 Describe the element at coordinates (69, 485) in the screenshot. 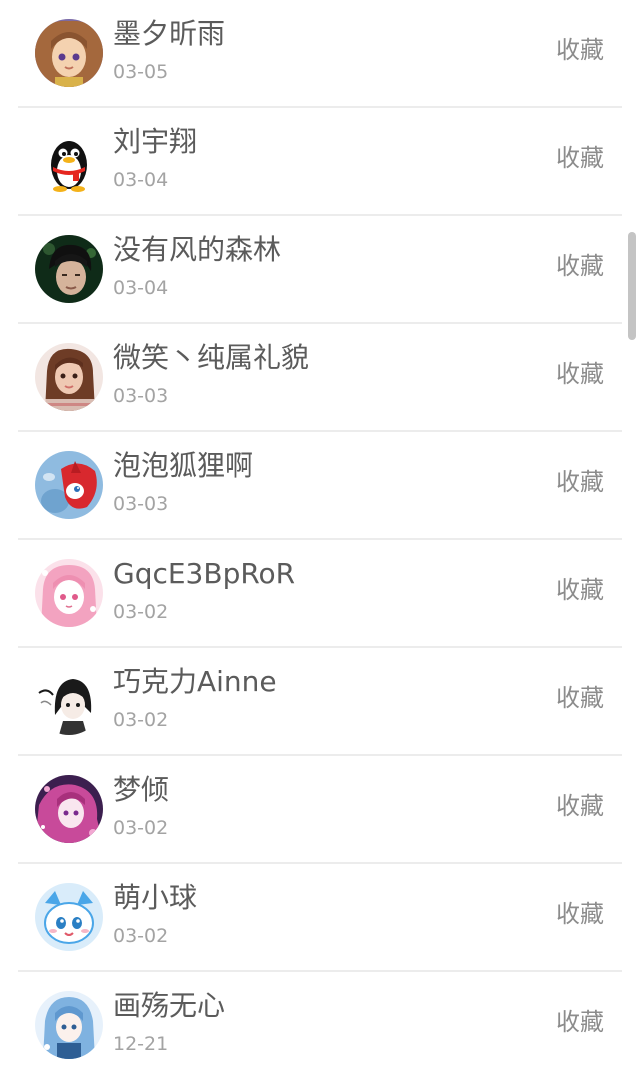

I see `red-fox-avatar-icon` at that location.